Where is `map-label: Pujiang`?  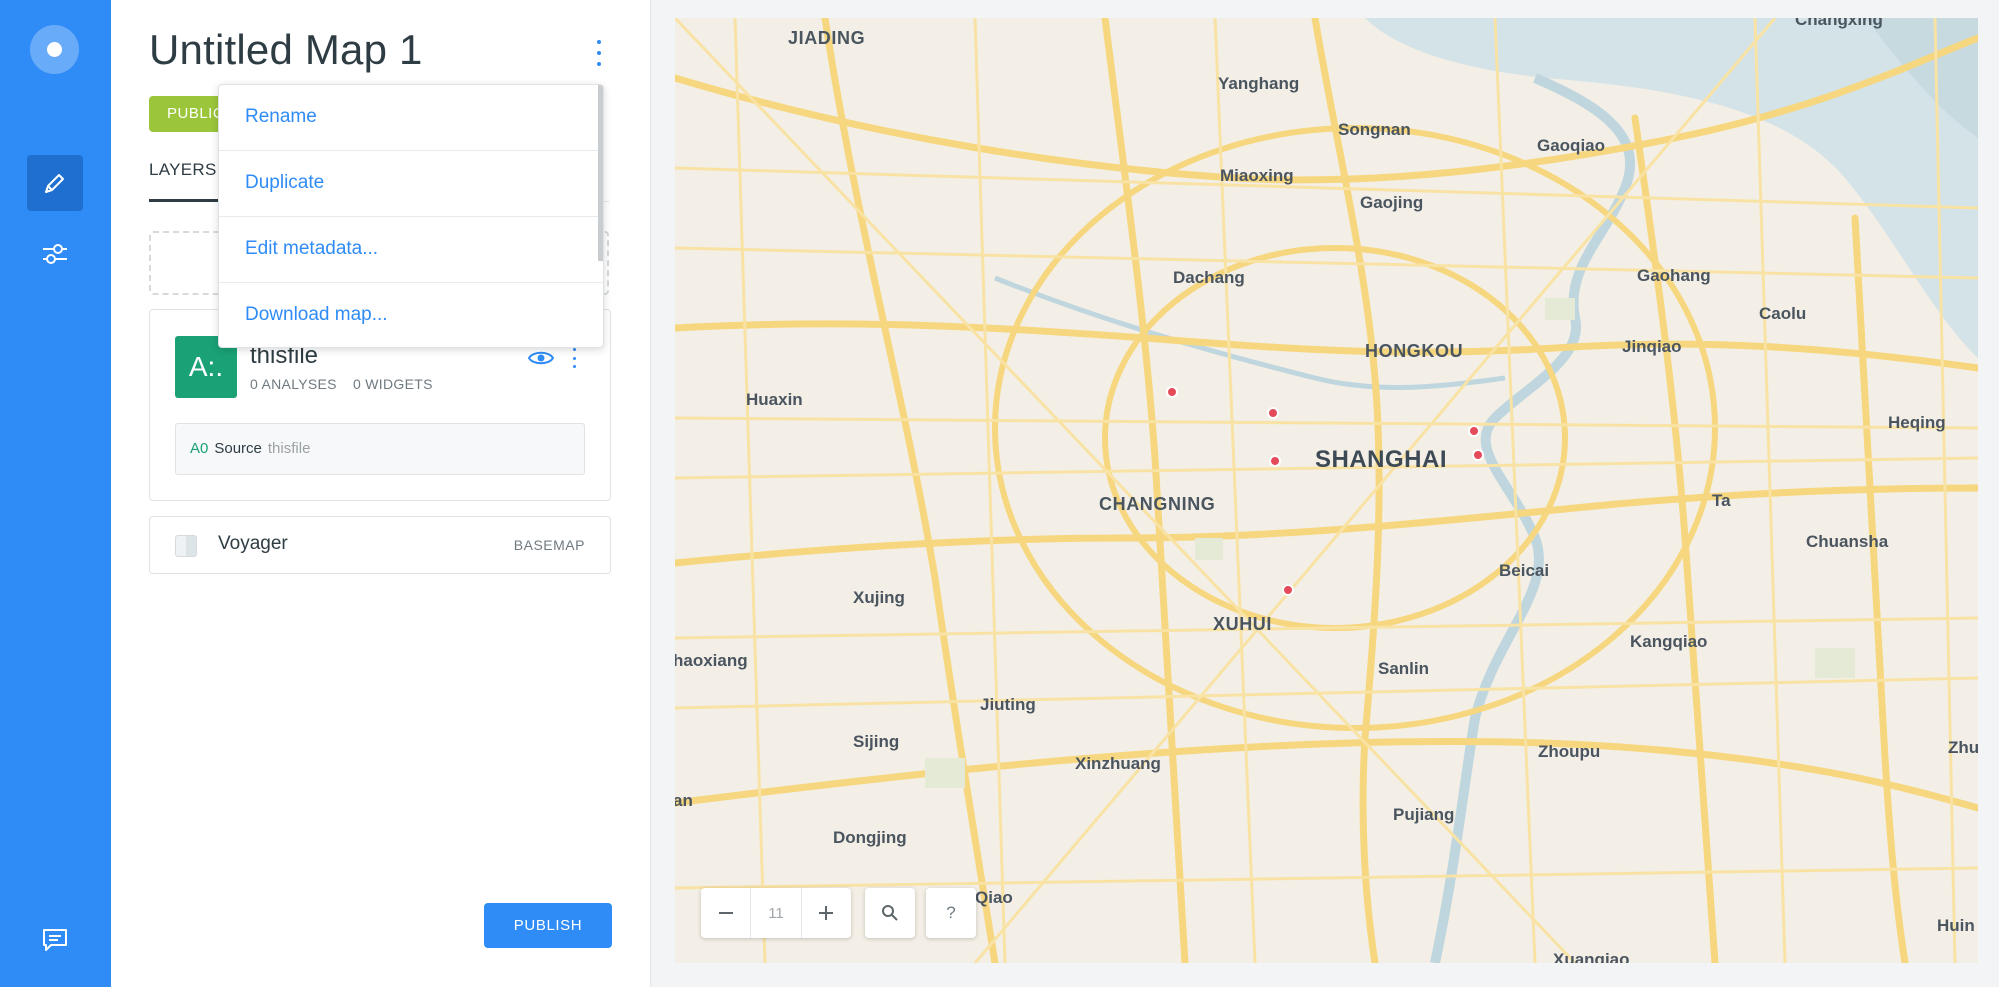
map-label: Pujiang is located at coordinates (1424, 814).